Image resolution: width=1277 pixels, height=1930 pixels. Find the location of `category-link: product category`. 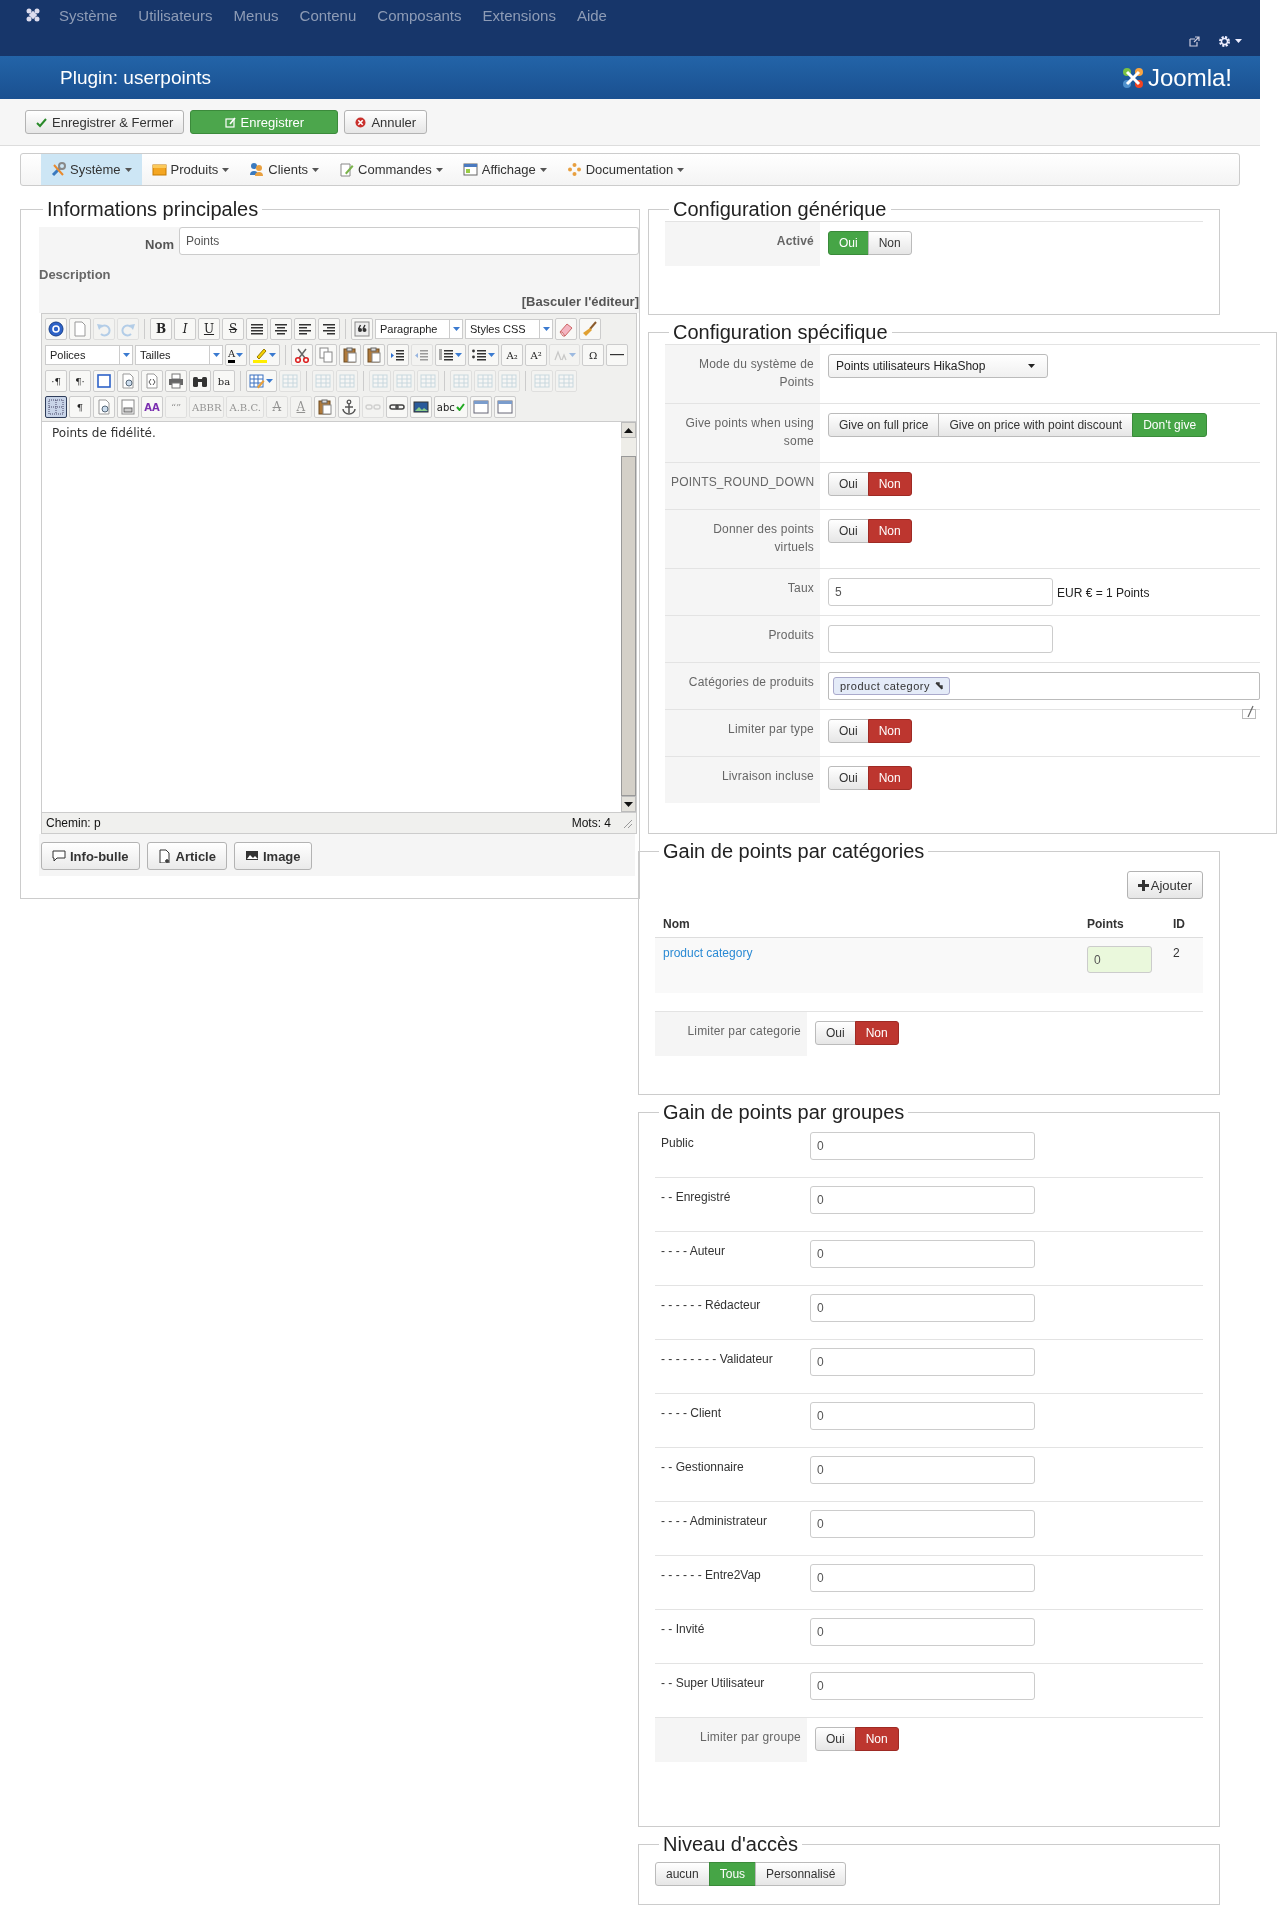

category-link: product category is located at coordinates (708, 953).